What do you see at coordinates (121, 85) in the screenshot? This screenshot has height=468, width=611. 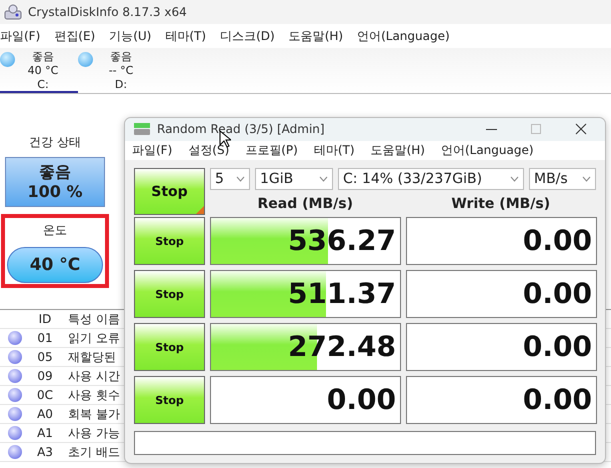 I see `drive-letter: D:` at bounding box center [121, 85].